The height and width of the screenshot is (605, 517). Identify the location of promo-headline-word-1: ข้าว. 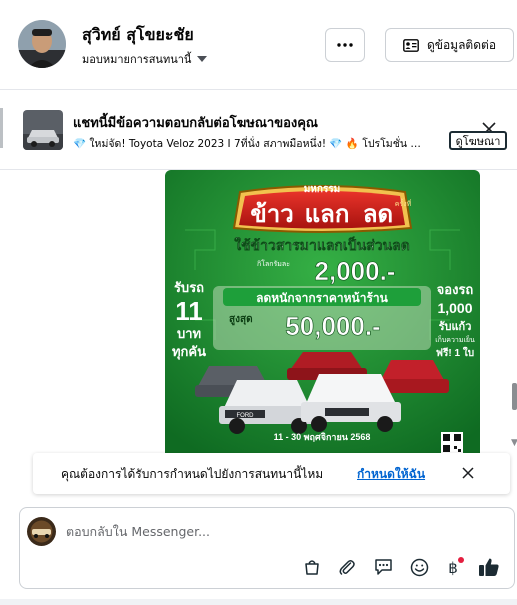
(271, 214).